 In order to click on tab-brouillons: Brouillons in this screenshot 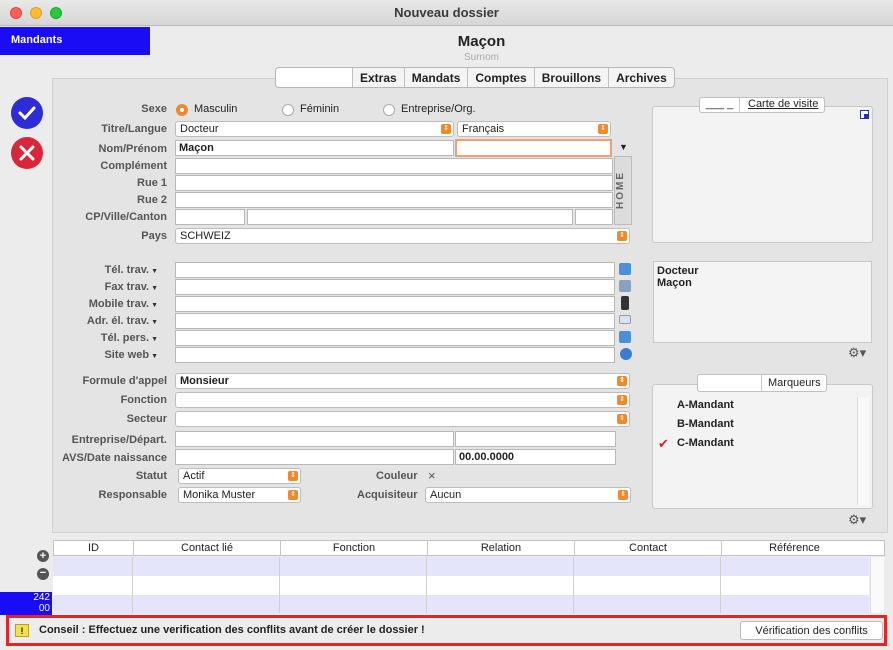, I will do `click(570, 77)`.